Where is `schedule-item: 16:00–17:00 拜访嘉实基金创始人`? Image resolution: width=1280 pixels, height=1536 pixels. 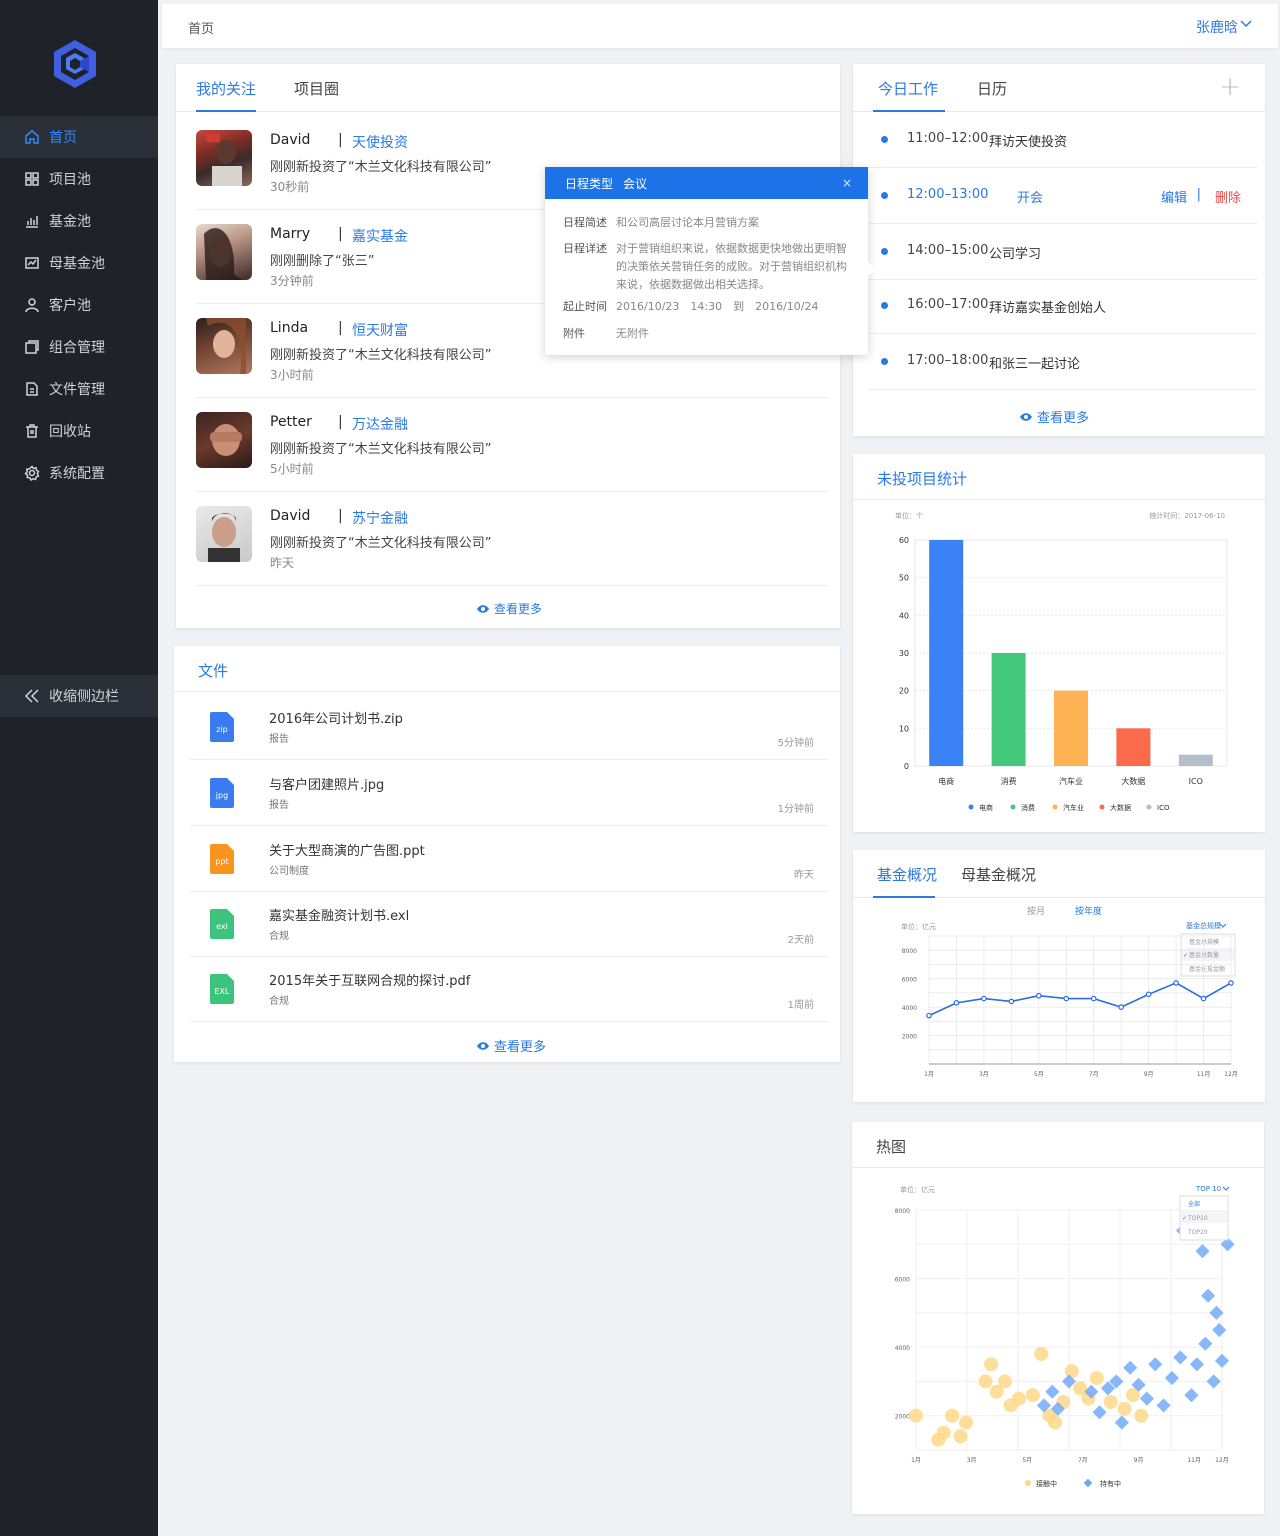 schedule-item: 16:00–17:00 拜访嘉实基金创始人 is located at coordinates (1063, 306).